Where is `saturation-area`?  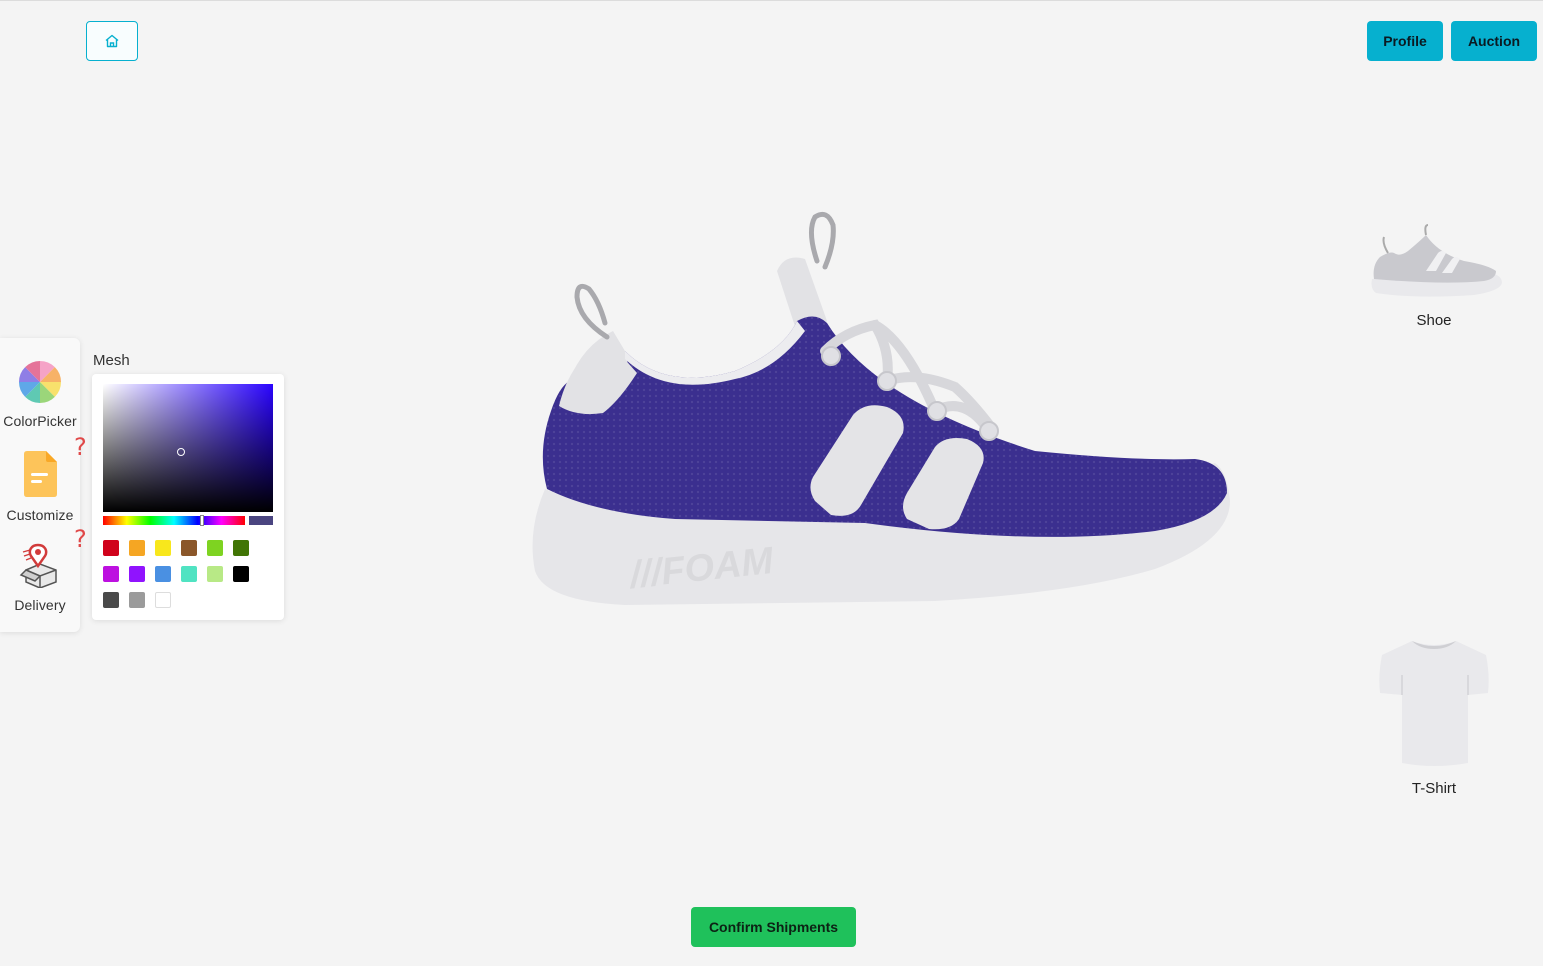
saturation-area is located at coordinates (188, 448).